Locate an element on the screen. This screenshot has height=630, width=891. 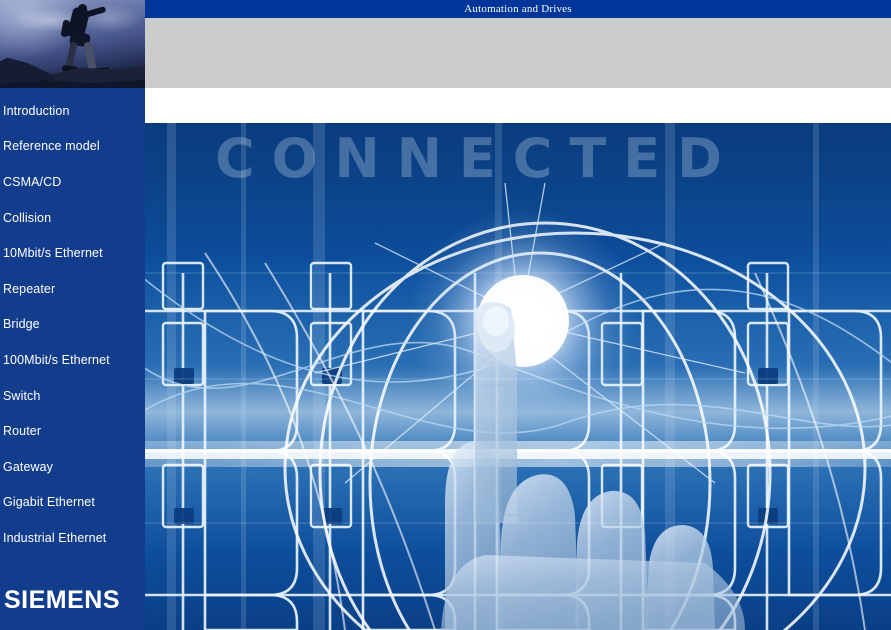
sidebar-item-label: 10Mbit/s Ethernet is located at coordinates (53, 253).